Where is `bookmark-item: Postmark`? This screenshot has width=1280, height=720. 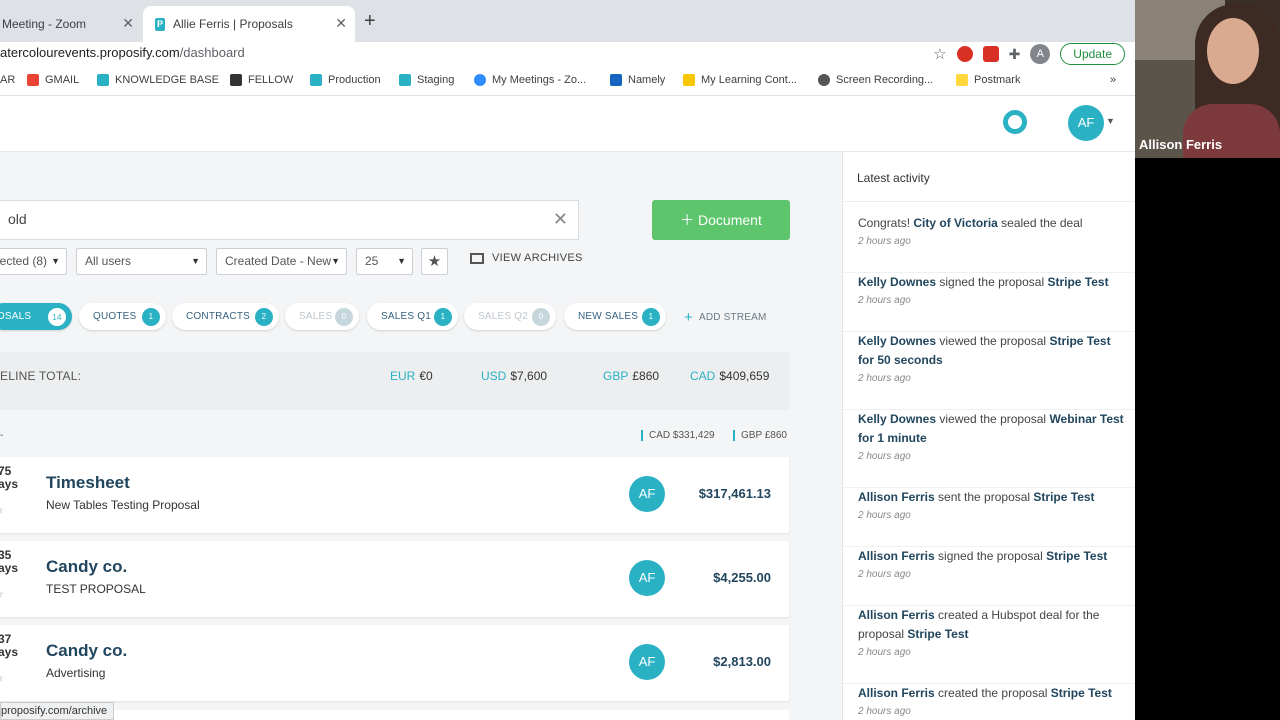
bookmark-item: Postmark is located at coordinates (988, 80).